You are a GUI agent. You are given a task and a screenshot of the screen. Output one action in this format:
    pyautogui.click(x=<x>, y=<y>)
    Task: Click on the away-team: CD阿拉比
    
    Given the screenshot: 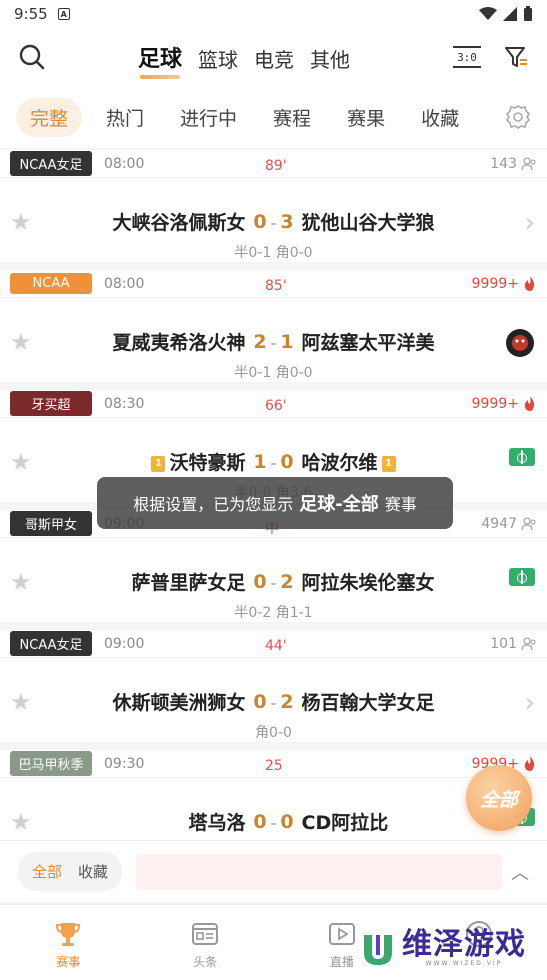 What is the action you would take?
    pyautogui.click(x=372, y=821)
    